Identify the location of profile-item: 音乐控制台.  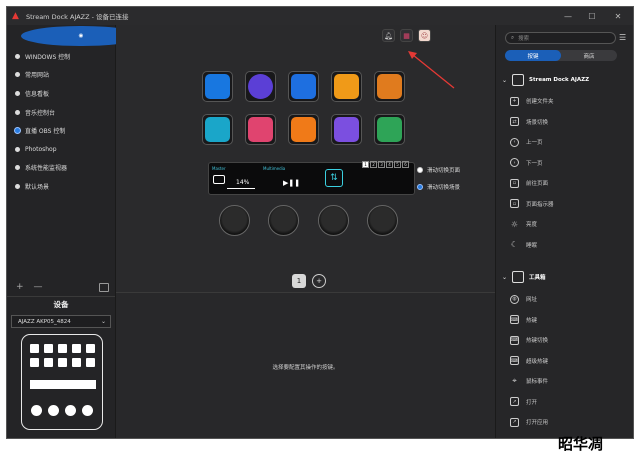
(61, 112).